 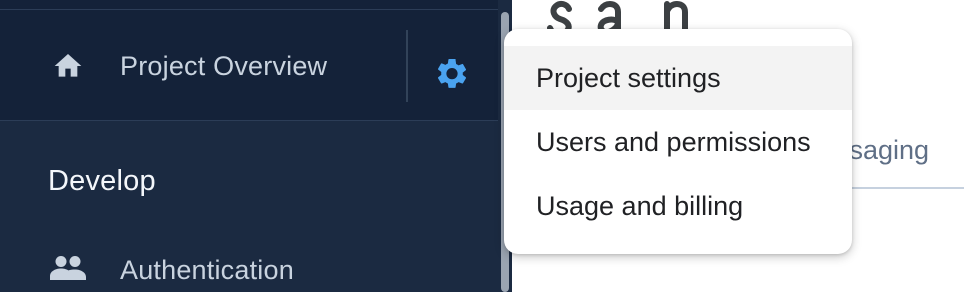 I want to click on develop-section-title: Develop, so click(x=102, y=181).